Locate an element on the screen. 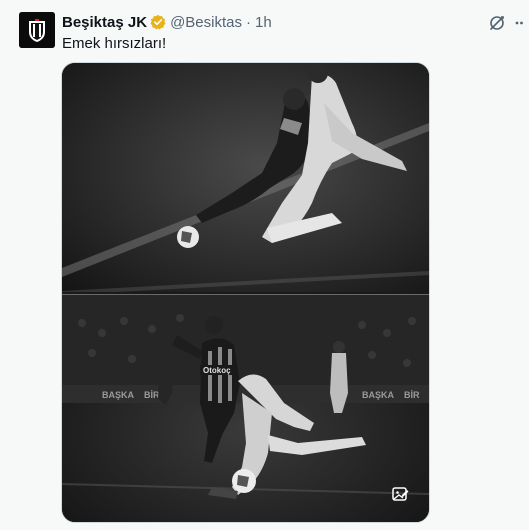 Image resolution: width=529 pixels, height=530 pixels. grok-icon is located at coordinates (497, 23).